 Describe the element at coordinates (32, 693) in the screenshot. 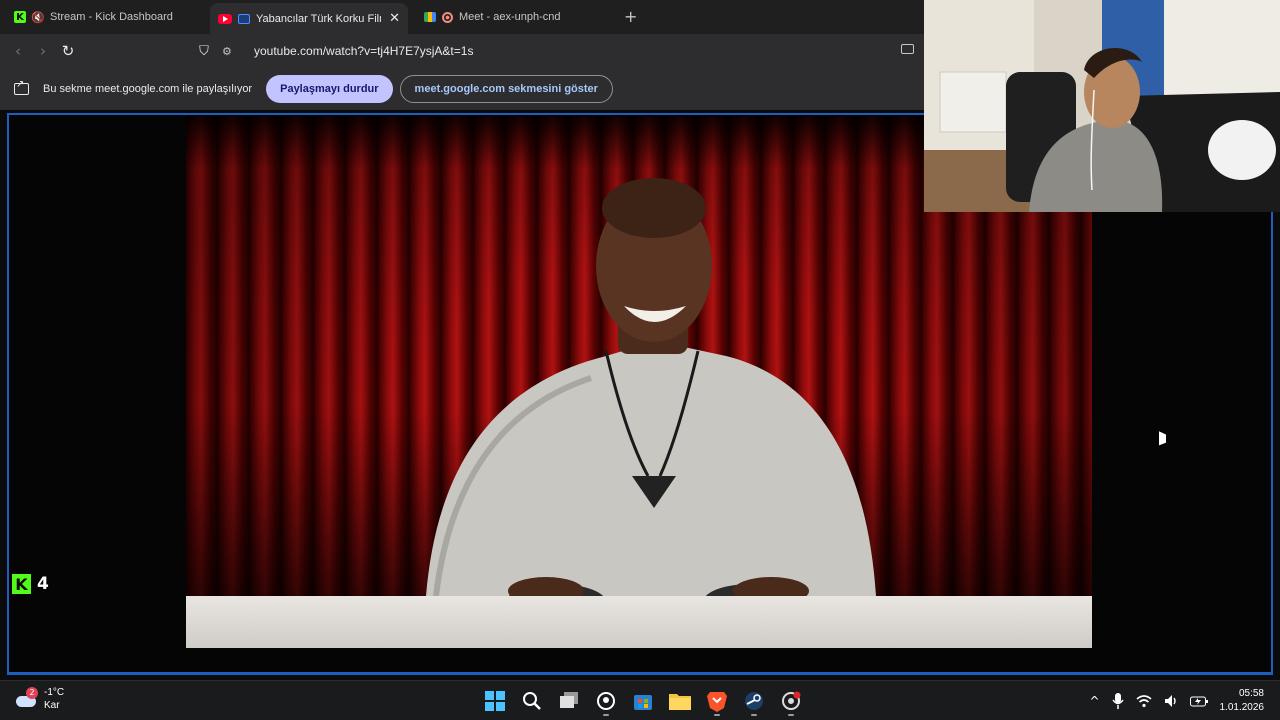

I see `notification-badge: 2` at that location.